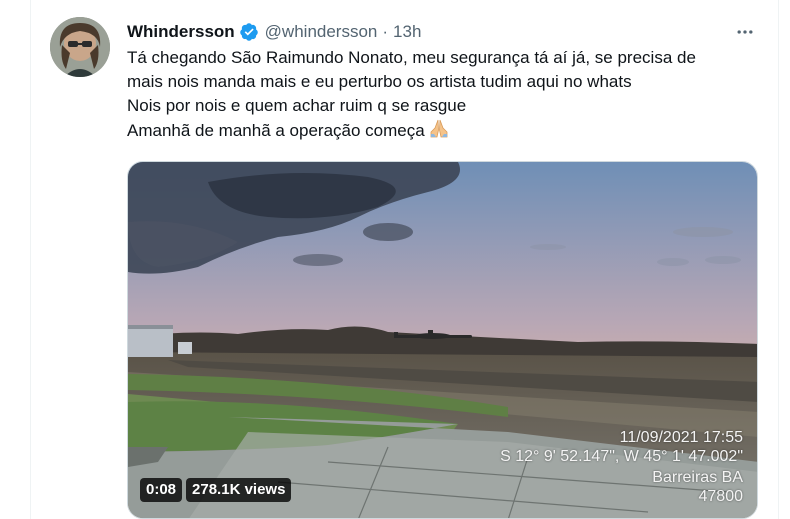 The image size is (790, 519). What do you see at coordinates (745, 32) in the screenshot?
I see `more-options-icon` at bounding box center [745, 32].